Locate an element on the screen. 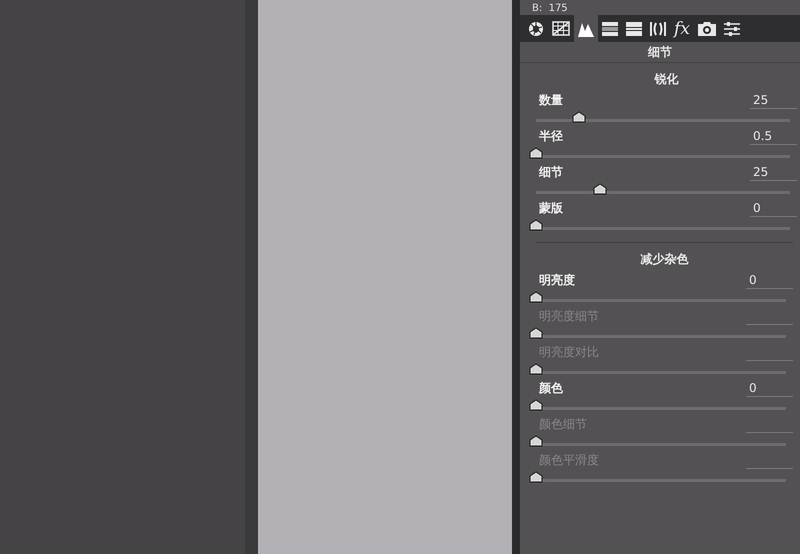 Image resolution: width=800 pixels, height=554 pixels. split-bars-icon is located at coordinates (634, 29).